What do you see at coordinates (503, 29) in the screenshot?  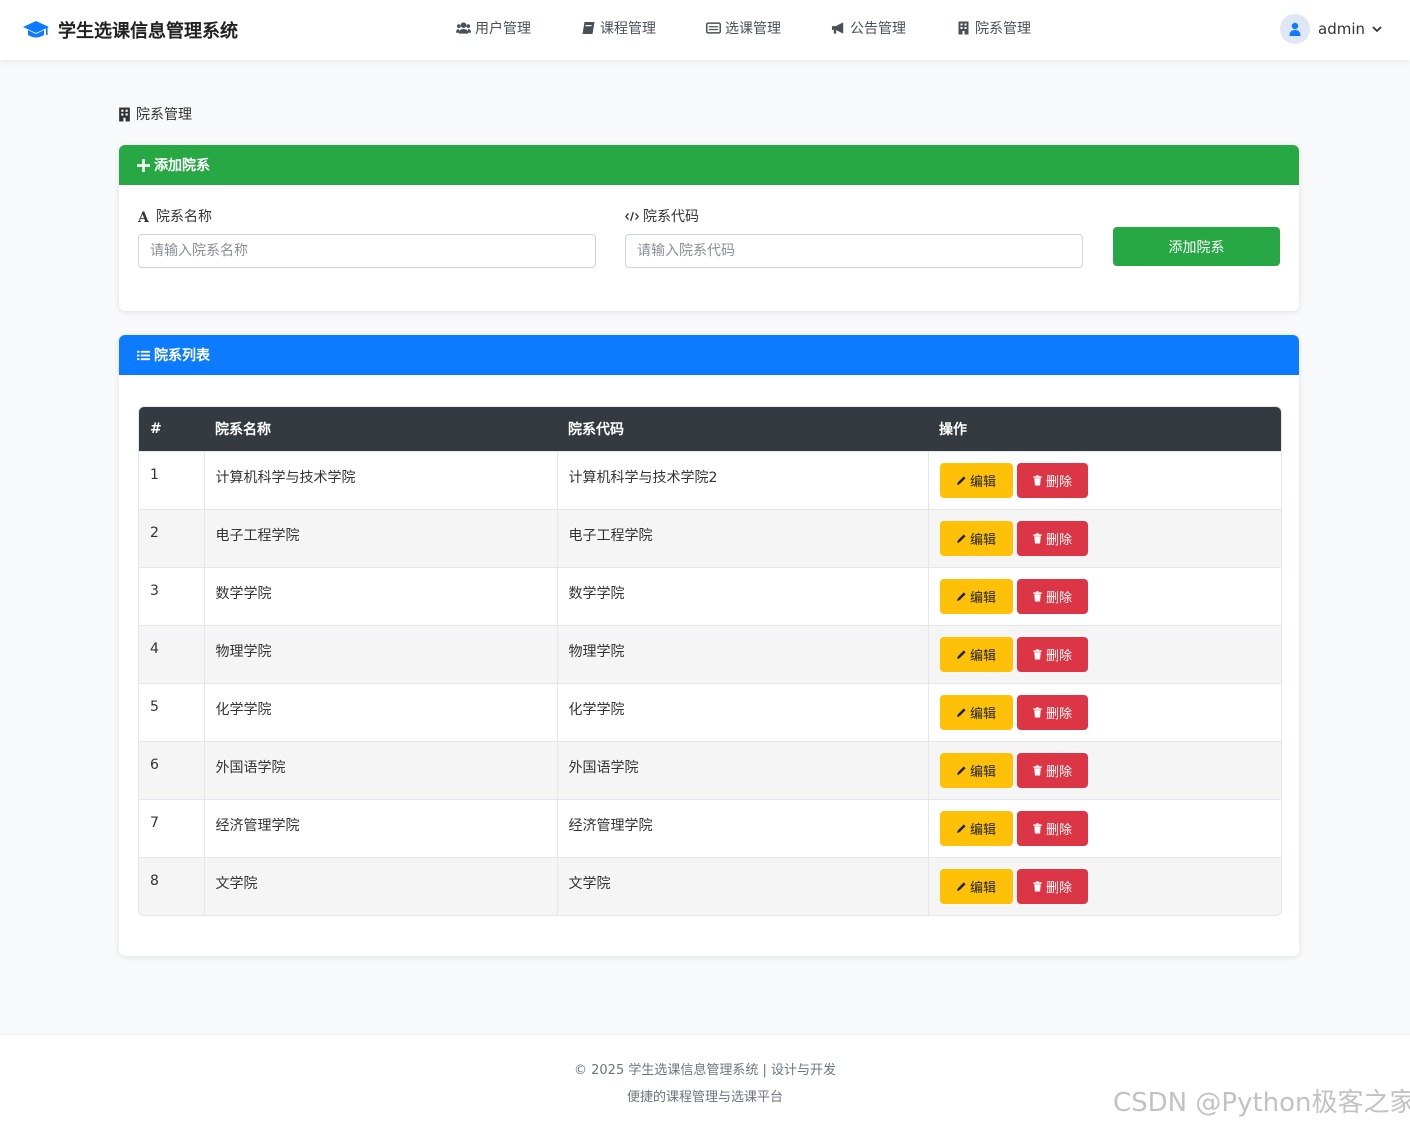 I see `nav-users-label: 用户管理` at bounding box center [503, 29].